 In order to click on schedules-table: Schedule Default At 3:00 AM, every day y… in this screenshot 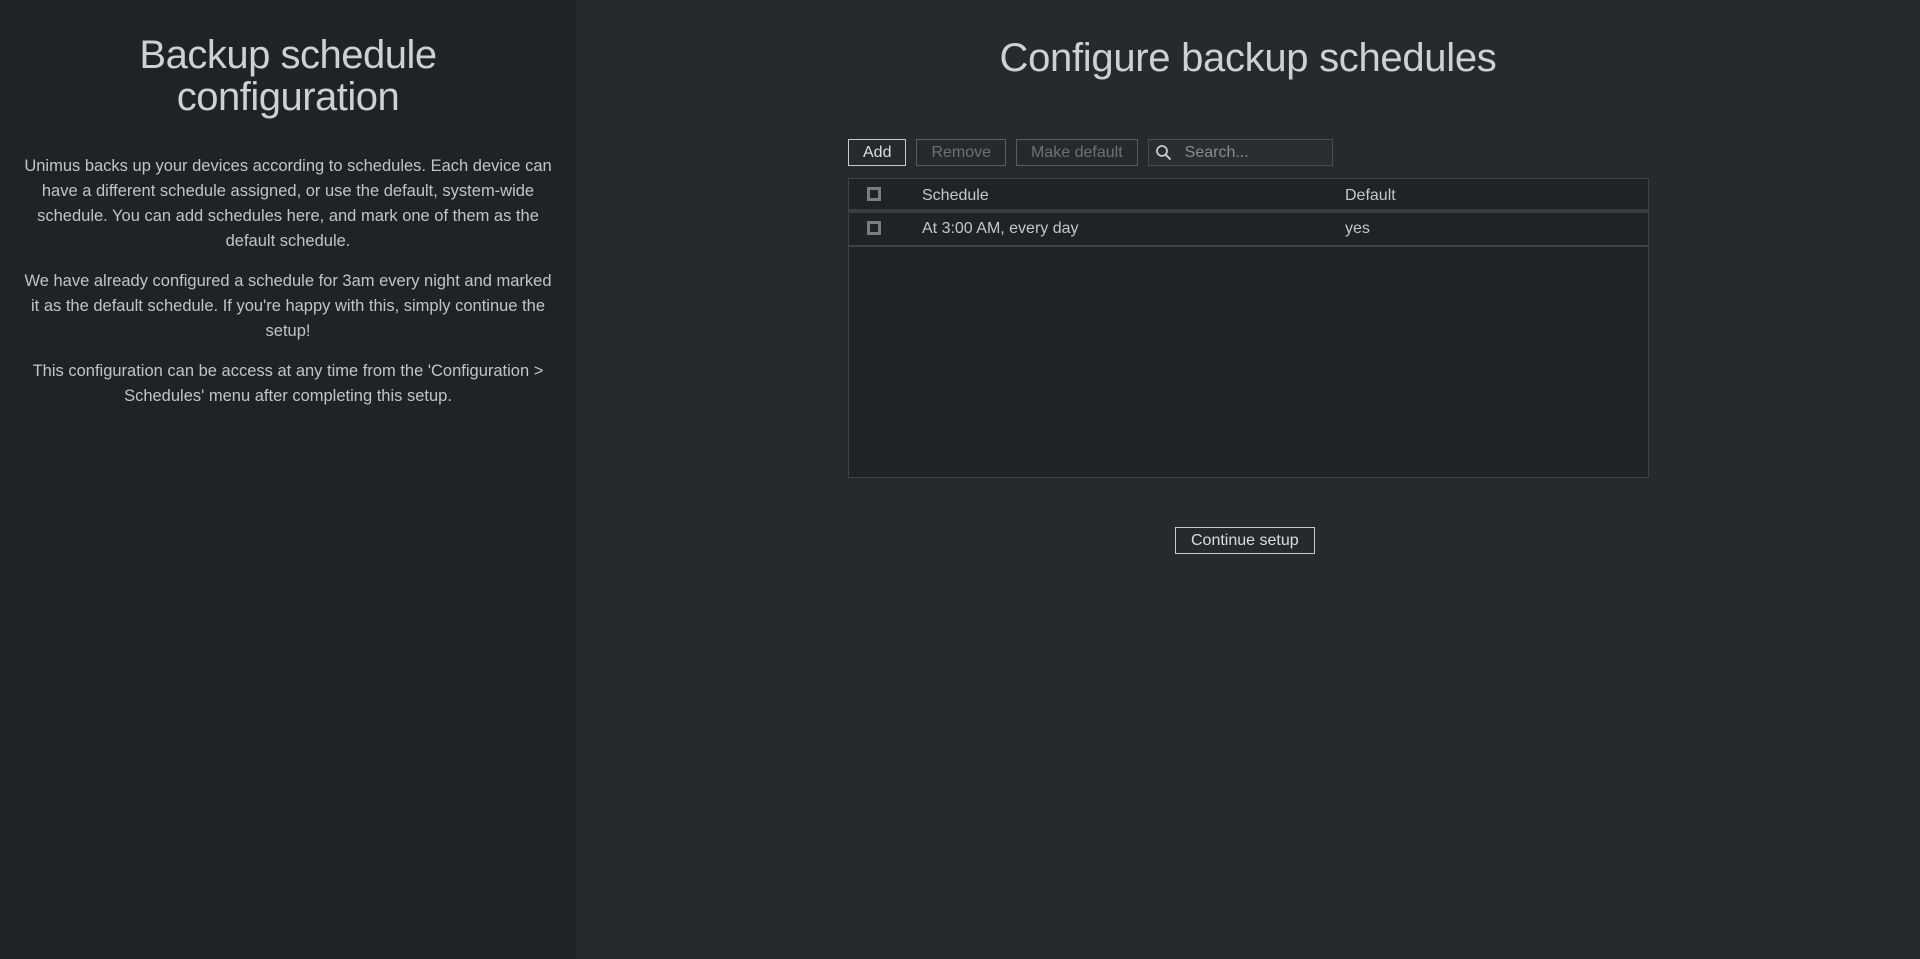, I will do `click(1248, 328)`.